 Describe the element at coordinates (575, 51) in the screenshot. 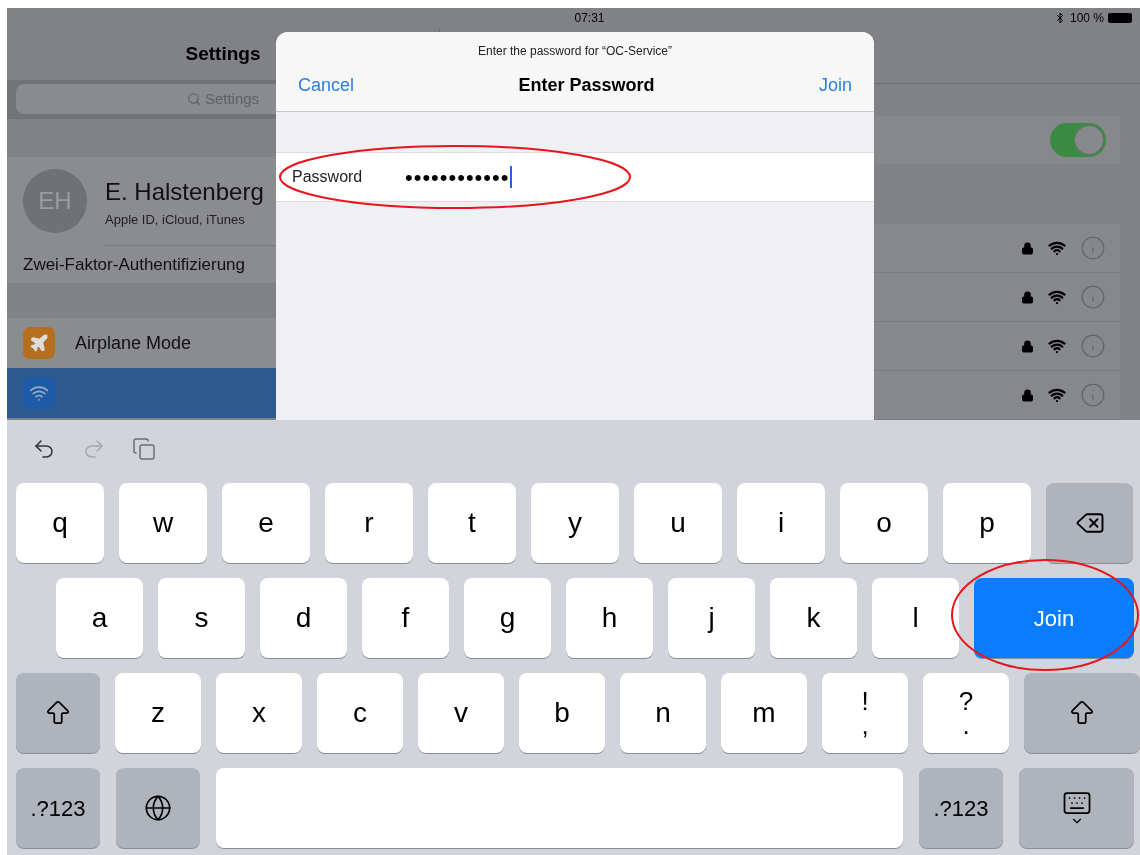

I see `dialog-prompt: Enter the password for “OC-Service”` at that location.